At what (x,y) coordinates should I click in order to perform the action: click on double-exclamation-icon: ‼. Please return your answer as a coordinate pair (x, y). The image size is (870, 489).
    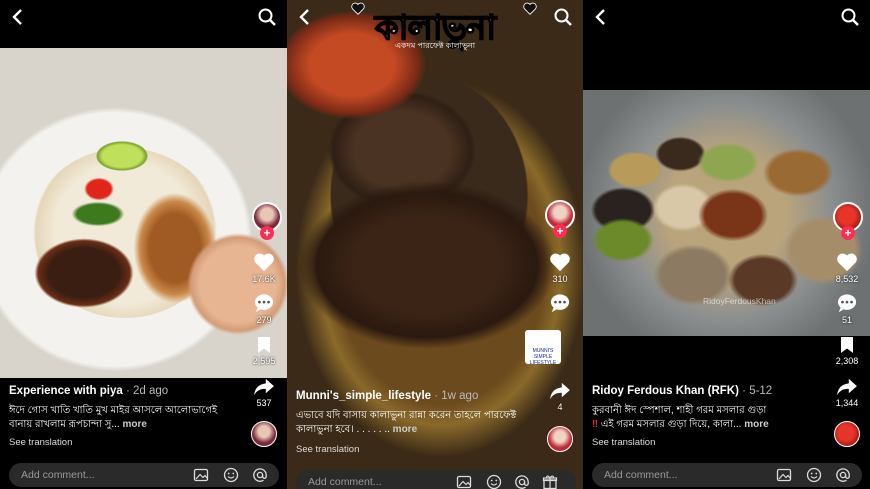
    Looking at the image, I should click on (595, 424).